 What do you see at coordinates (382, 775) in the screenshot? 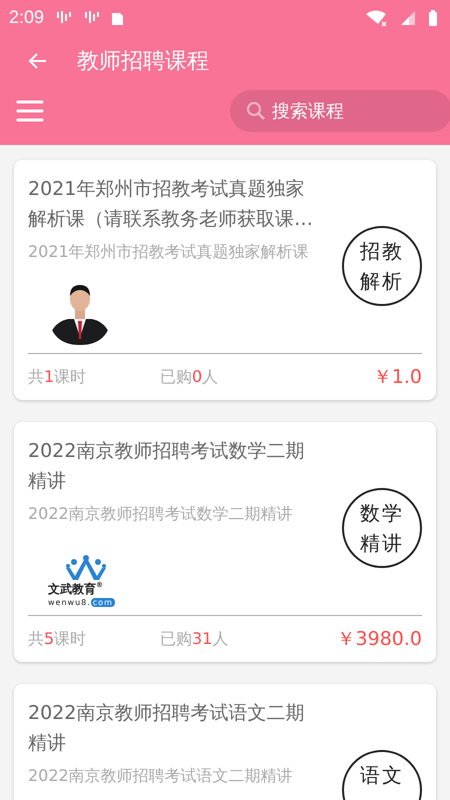
I see `course-badge: 语文` at bounding box center [382, 775].